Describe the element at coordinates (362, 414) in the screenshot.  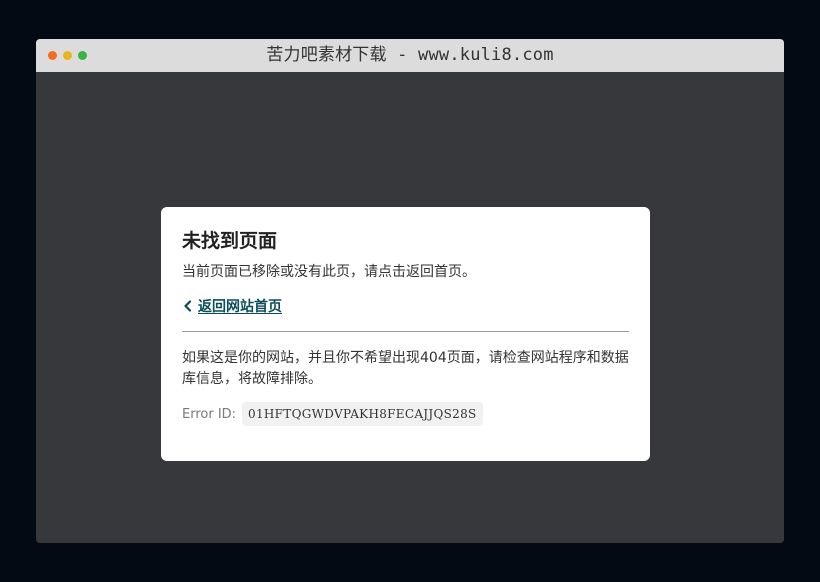
I see `error-id-value: 01HFTQGWDVPAKH8FECAJJQS28S` at that location.